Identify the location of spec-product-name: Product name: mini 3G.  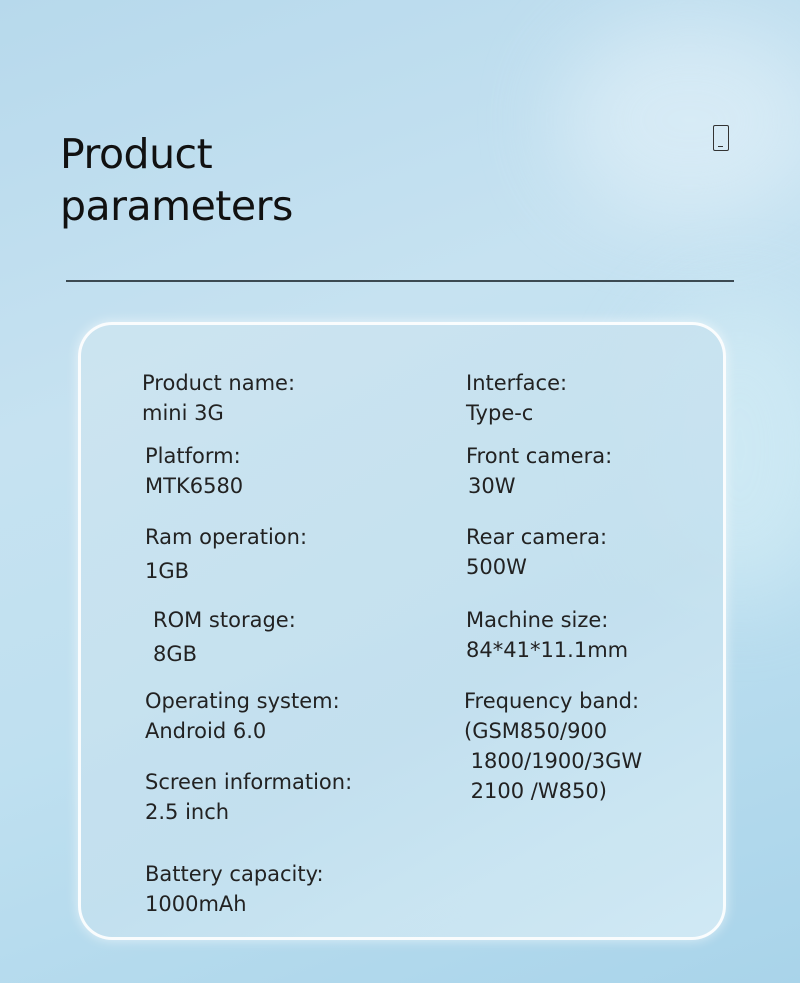
(218, 398).